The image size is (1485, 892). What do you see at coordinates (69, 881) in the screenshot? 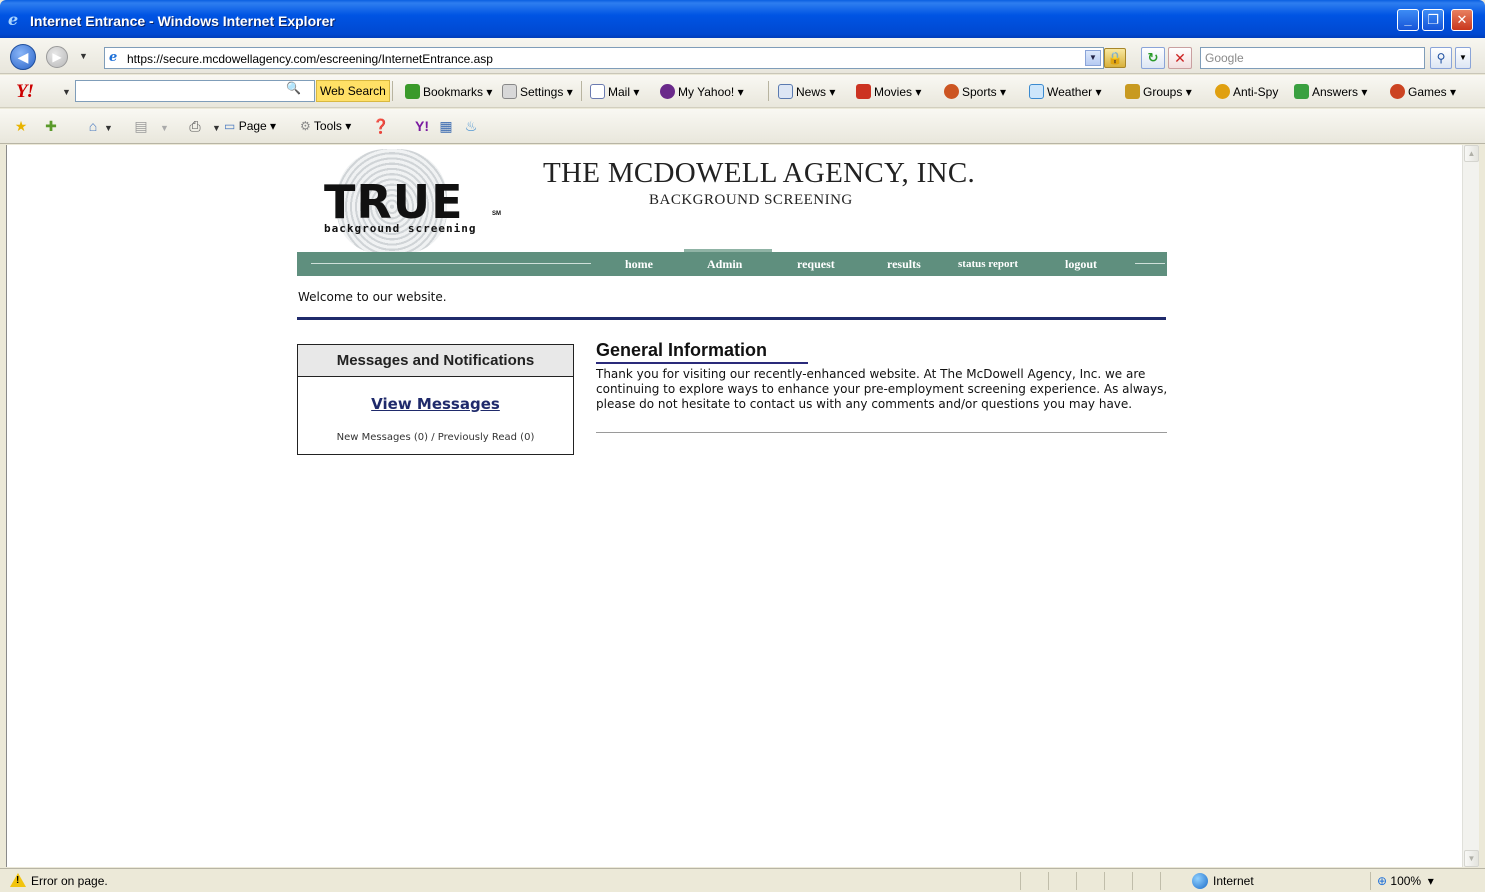
I see `status-message: Error on page.` at bounding box center [69, 881].